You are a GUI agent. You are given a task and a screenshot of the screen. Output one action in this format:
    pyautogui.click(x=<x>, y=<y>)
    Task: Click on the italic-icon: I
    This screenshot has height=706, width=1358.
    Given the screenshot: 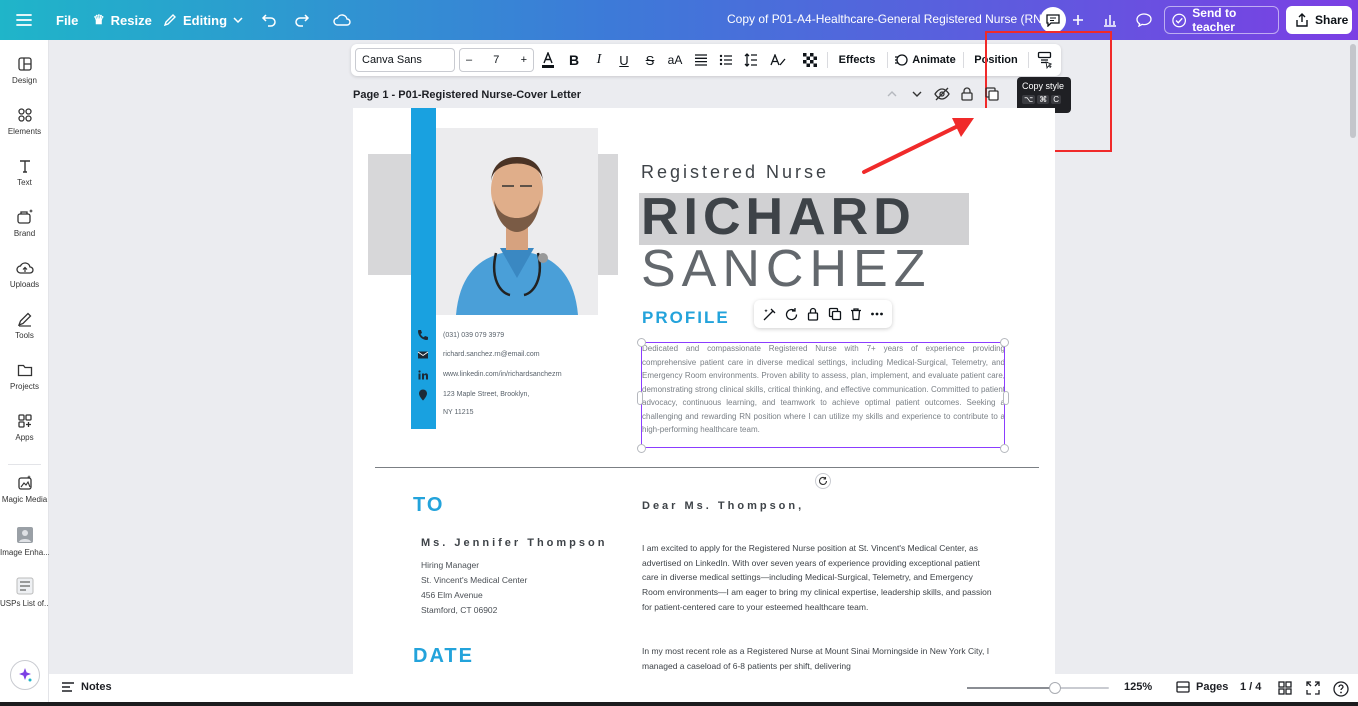 What is the action you would take?
    pyautogui.click(x=599, y=60)
    